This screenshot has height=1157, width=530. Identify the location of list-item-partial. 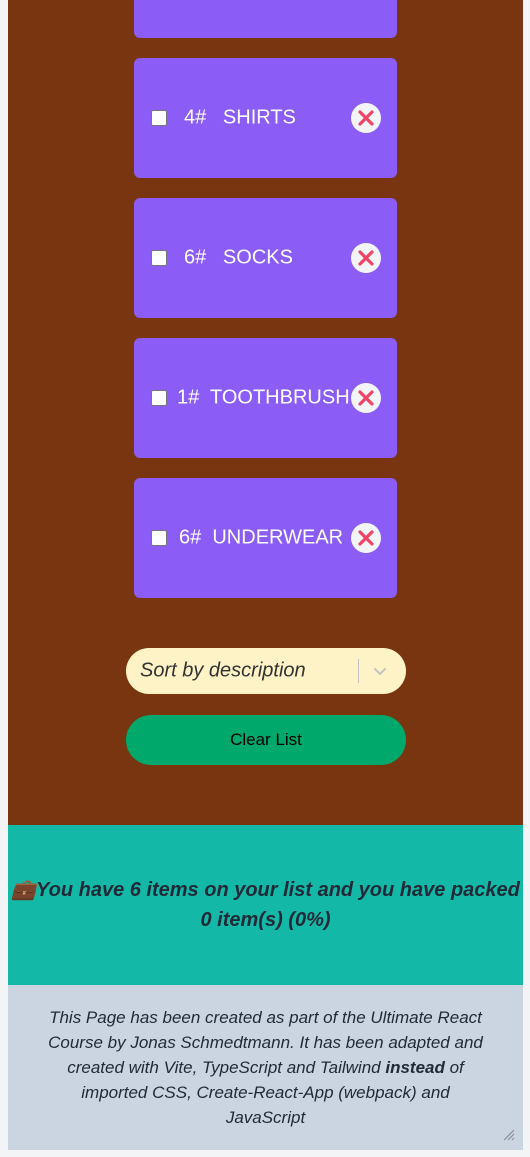
(265, 19).